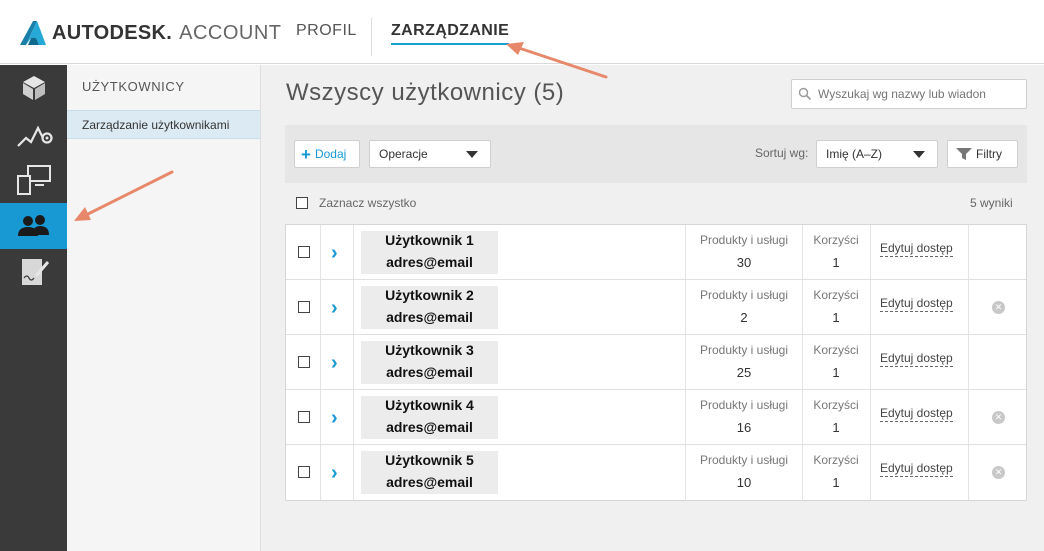  What do you see at coordinates (326, 31) in the screenshot?
I see `nav-tab-profil: PROFIL` at bounding box center [326, 31].